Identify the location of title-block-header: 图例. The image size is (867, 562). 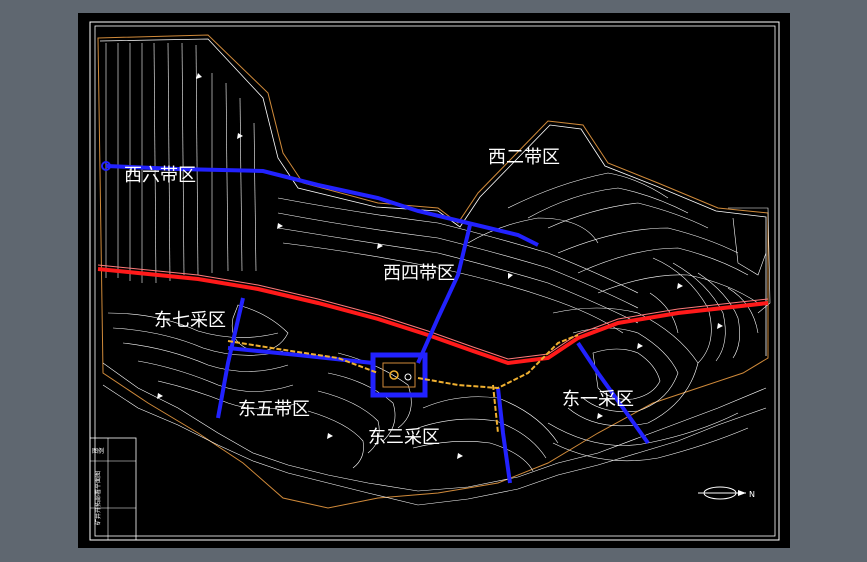
(98, 451).